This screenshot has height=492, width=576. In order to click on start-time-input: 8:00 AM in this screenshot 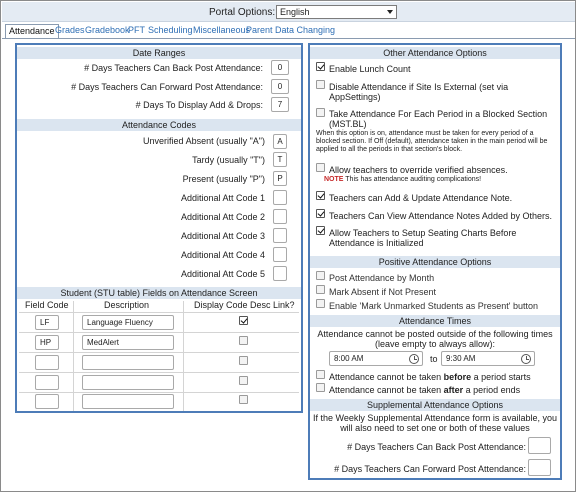, I will do `click(376, 358)`.